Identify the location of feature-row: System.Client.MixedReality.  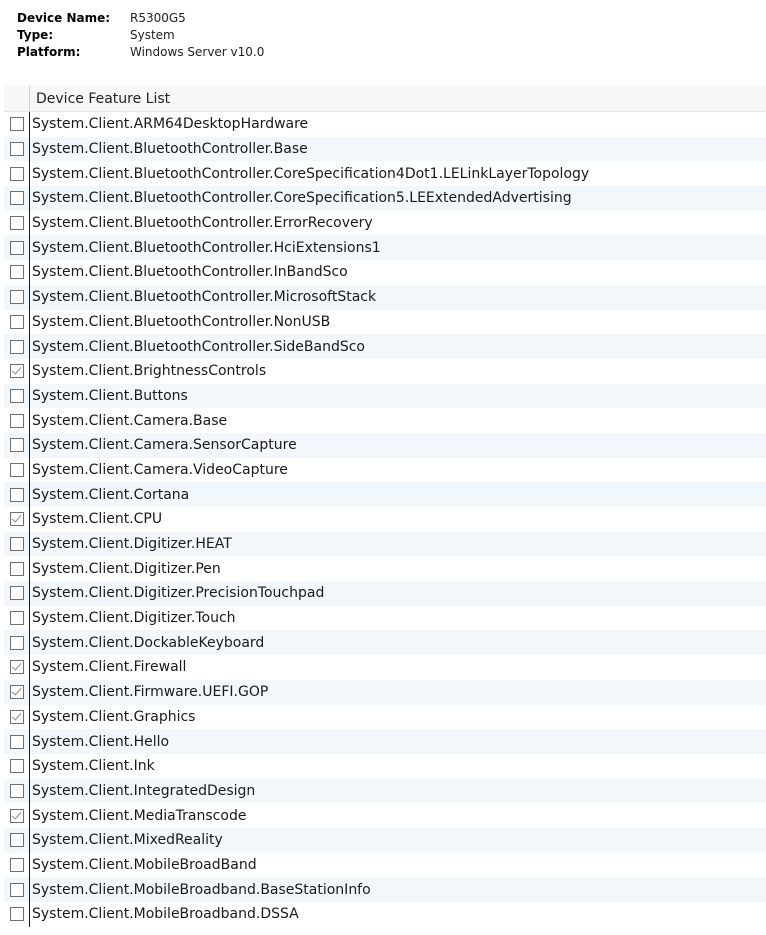
(385, 840).